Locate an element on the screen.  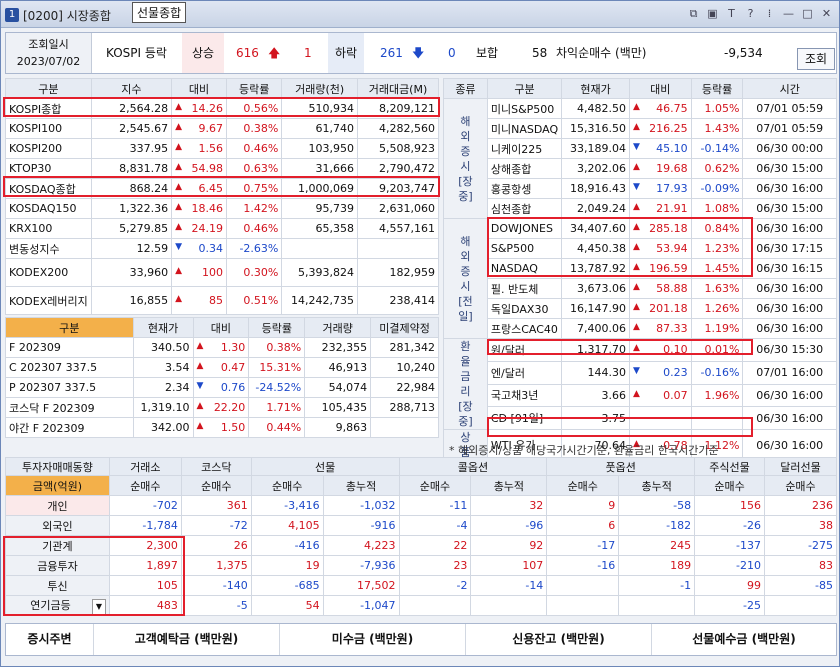
table-row: 필. 반도체 3,673.06 ▲ 58.88 1.63% 06/30 16:00 is located at coordinates (640, 288).